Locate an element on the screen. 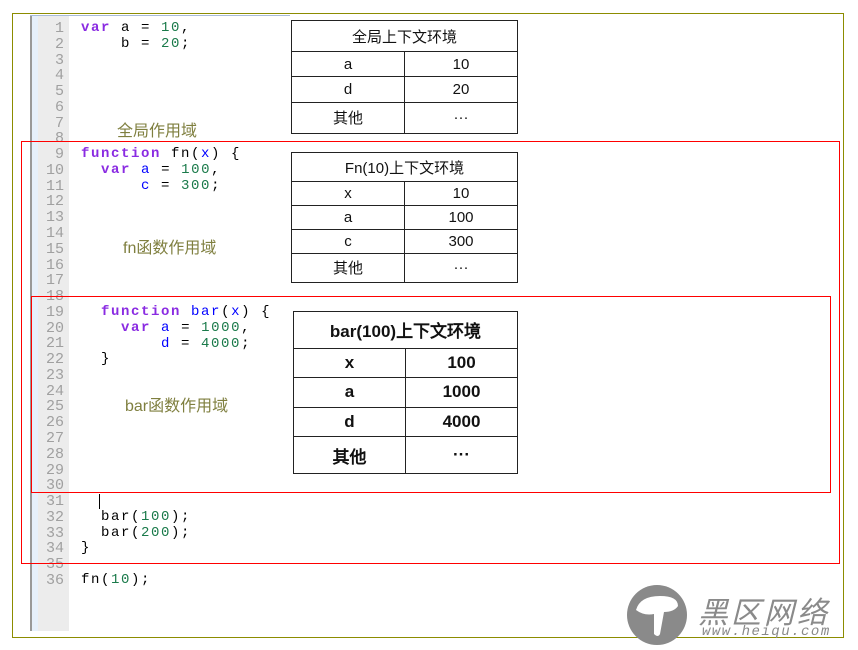  code-text: b = is located at coordinates (121, 44).